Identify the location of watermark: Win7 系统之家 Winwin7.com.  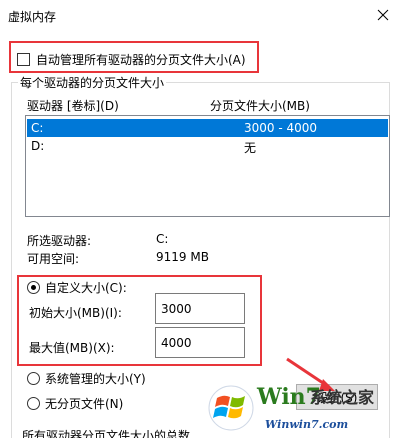
(302, 409).